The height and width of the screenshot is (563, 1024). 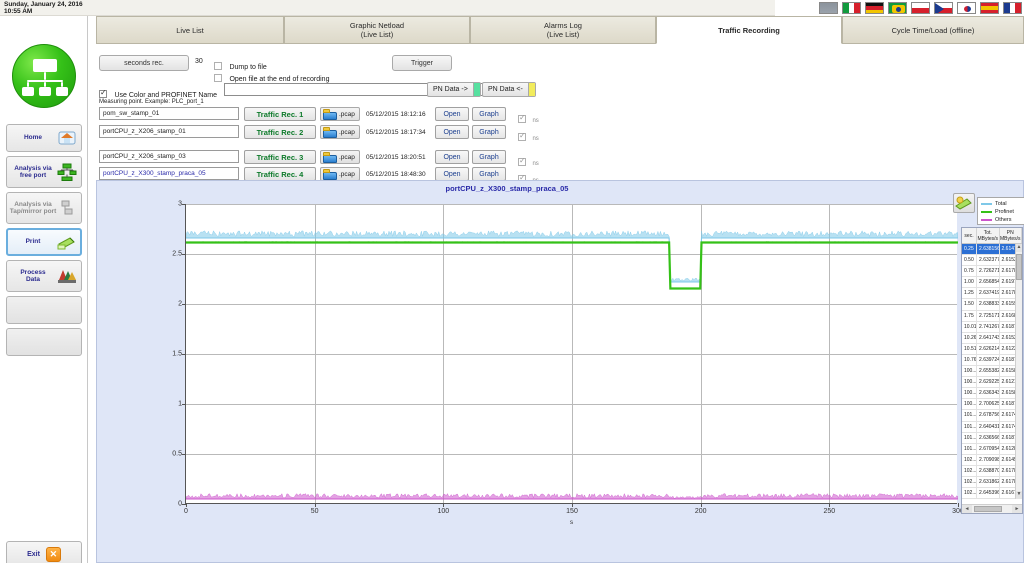 What do you see at coordinates (280, 114) in the screenshot?
I see `traffic-rec-button-1: Traffic Rec. 1` at bounding box center [280, 114].